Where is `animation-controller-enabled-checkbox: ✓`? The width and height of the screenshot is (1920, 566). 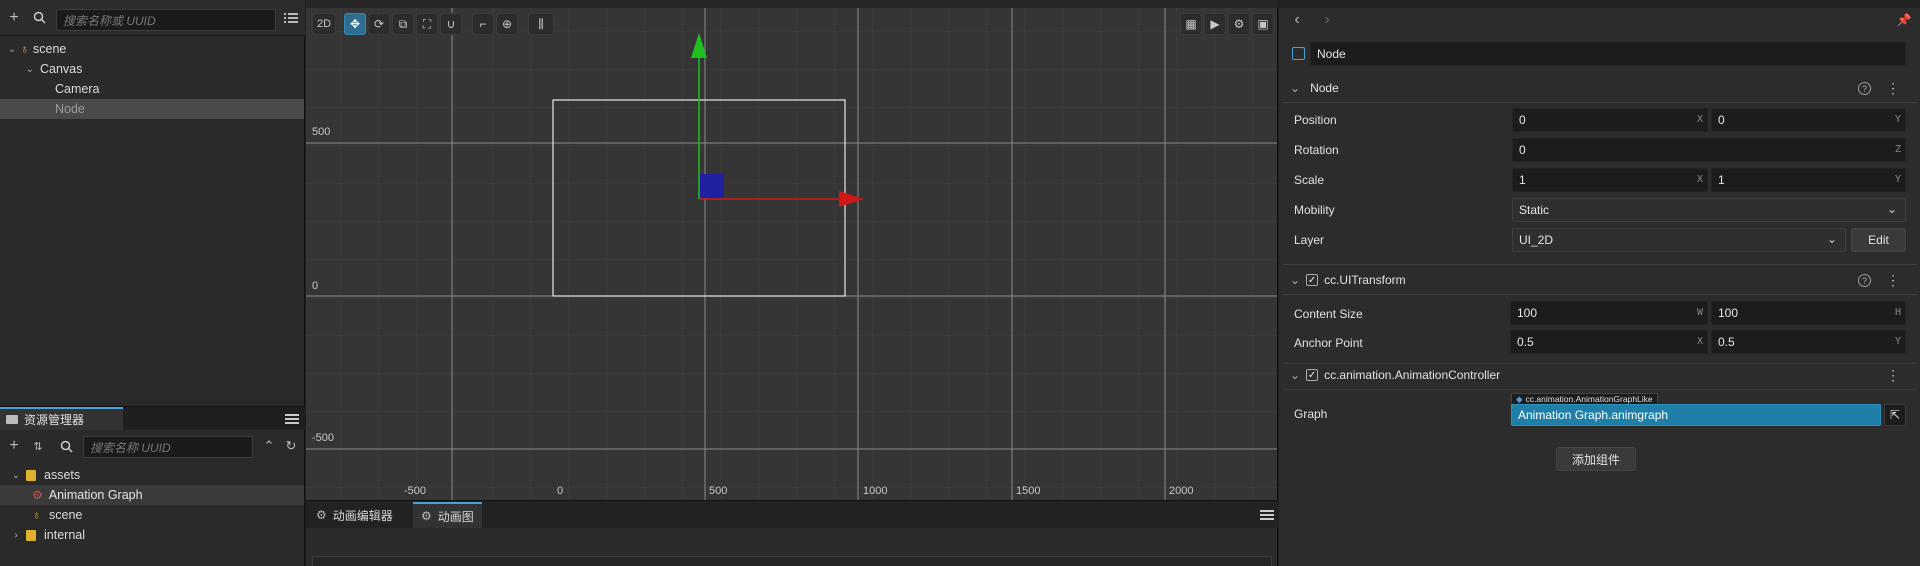
animation-controller-enabled-checkbox: ✓ is located at coordinates (1312, 375).